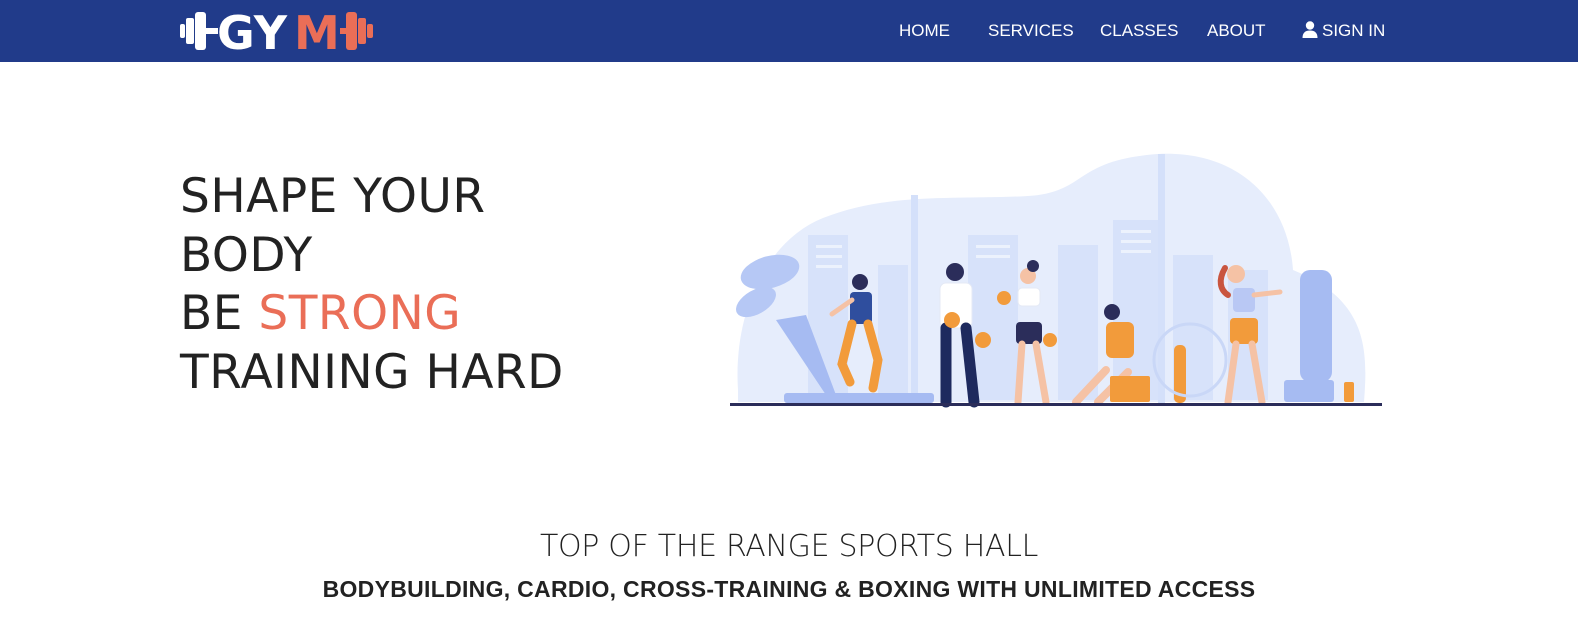 The image size is (1578, 630). Describe the element at coordinates (360, 313) in the screenshot. I see `hero-accent-word: STRONG` at that location.